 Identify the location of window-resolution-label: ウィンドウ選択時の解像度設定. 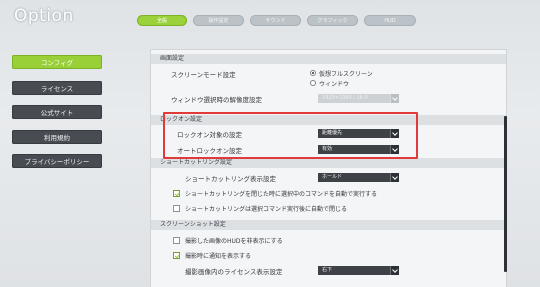
(216, 100).